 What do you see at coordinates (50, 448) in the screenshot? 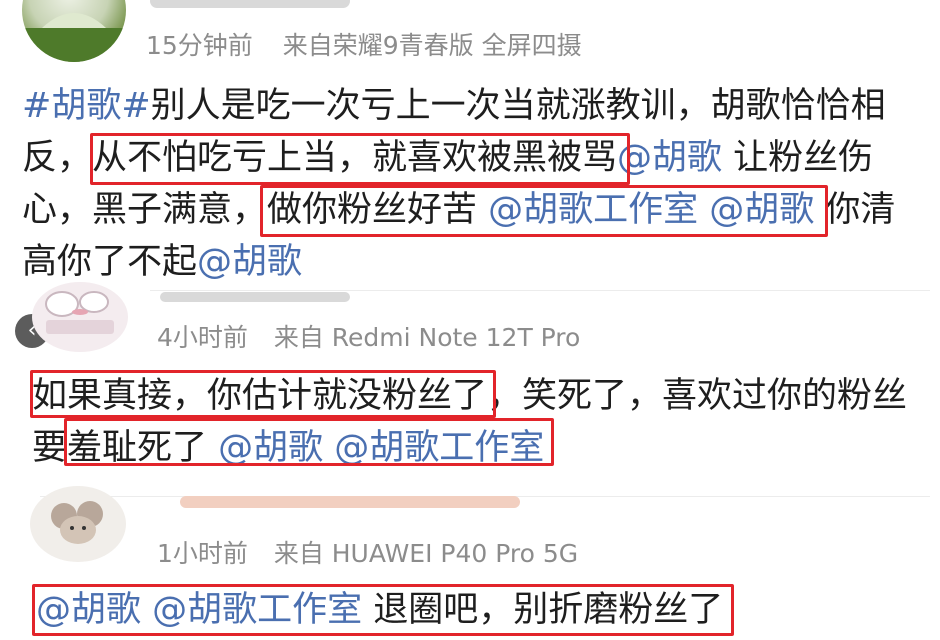
I see `text-segment: 要` at bounding box center [50, 448].